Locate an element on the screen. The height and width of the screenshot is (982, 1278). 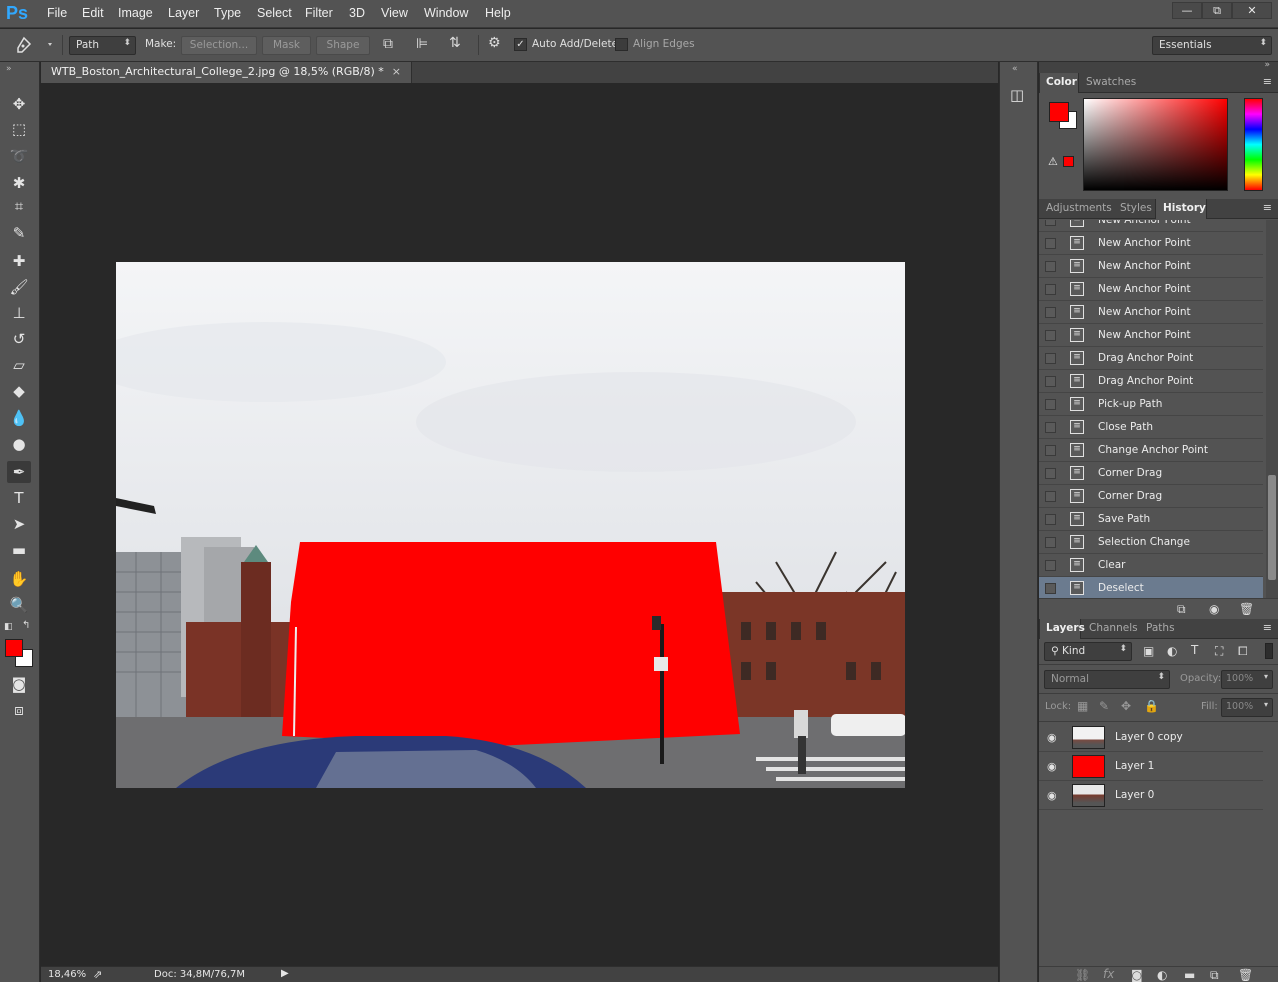
mode-select: Path ⬍ is located at coordinates (102, 45).